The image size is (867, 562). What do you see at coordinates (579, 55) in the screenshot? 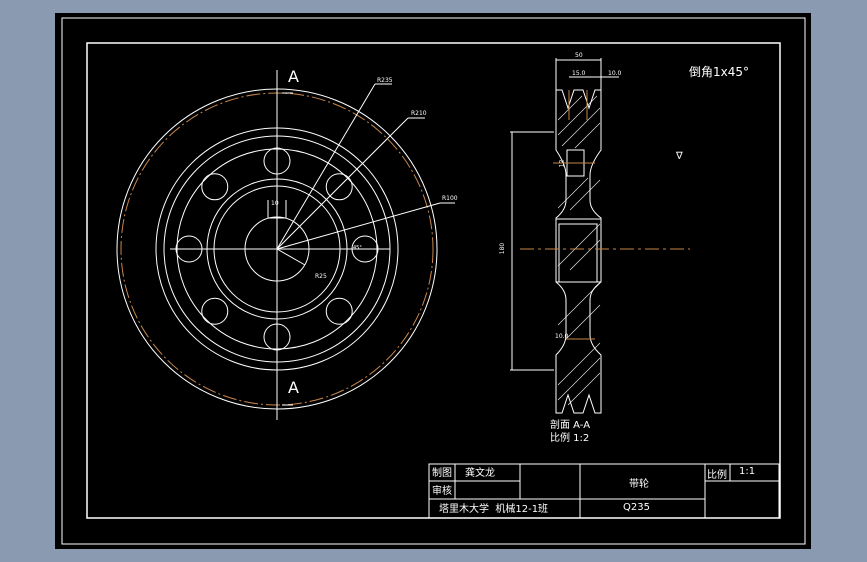
I see `dim-width: 50` at bounding box center [579, 55].